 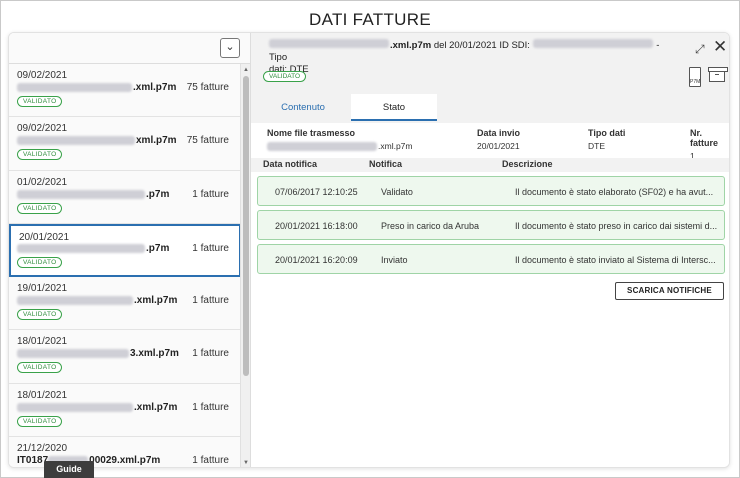 What do you see at coordinates (98, 353) in the screenshot?
I see `item-filename: 3.xml.p7m` at bounding box center [98, 353].